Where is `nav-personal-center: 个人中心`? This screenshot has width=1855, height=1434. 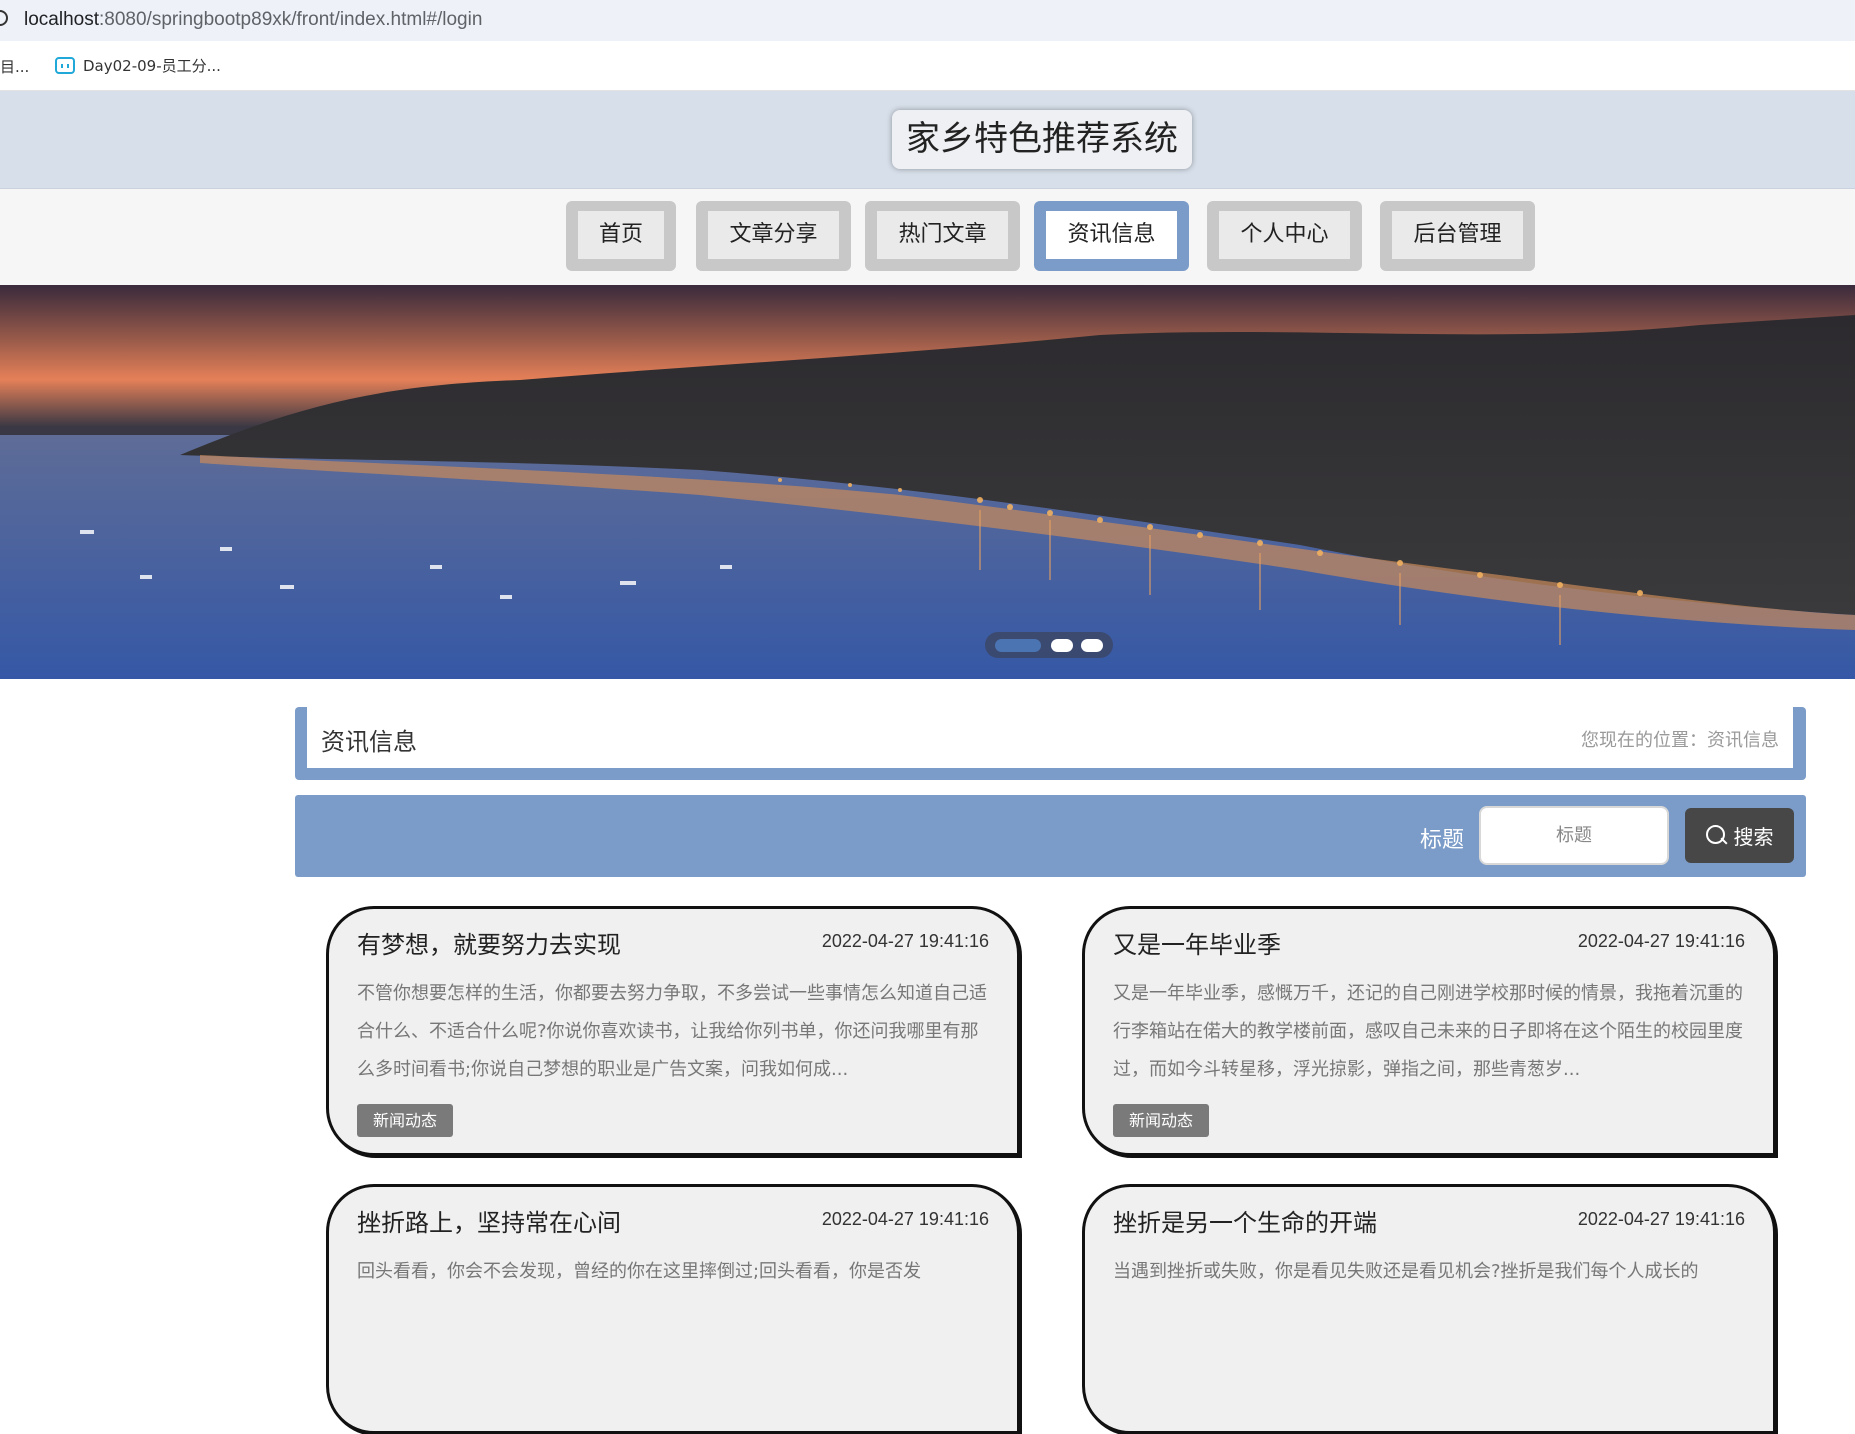 nav-personal-center: 个人中心 is located at coordinates (1284, 236).